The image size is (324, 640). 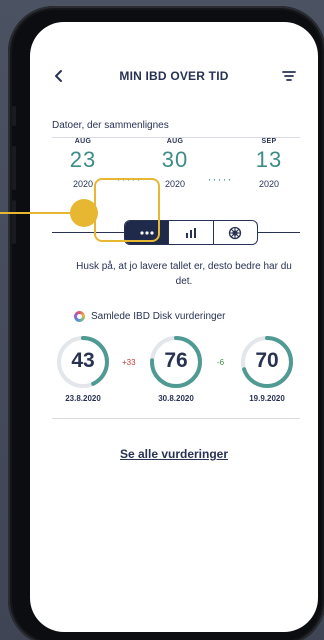 I want to click on date-picker-3: SEP 13 2020, so click(x=269, y=163).